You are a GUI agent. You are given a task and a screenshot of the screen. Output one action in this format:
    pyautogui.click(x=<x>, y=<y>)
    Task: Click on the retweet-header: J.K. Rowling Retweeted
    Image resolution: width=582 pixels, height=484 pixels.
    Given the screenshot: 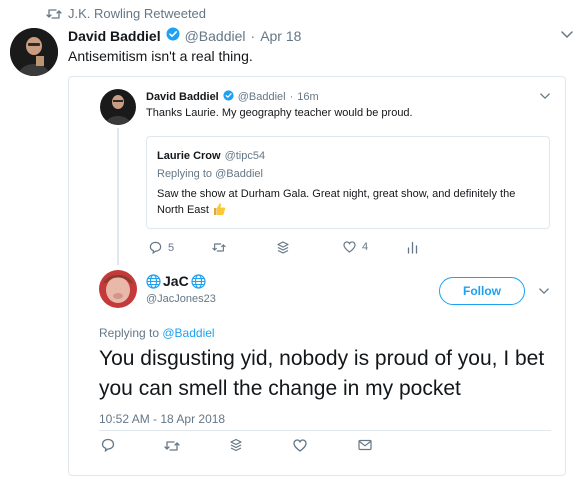 What is the action you would take?
    pyautogui.click(x=126, y=13)
    